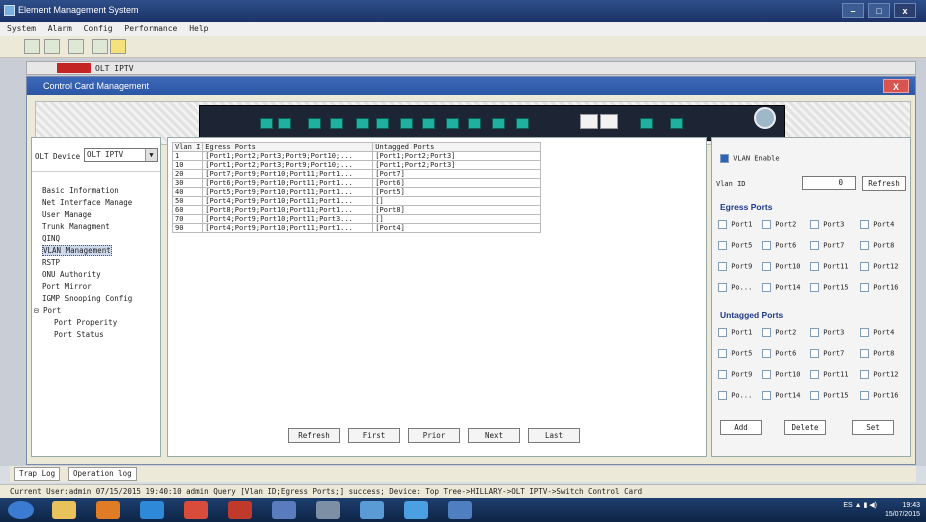 Image resolution: width=926 pixels, height=522 pixels. Describe the element at coordinates (735, 224) in the screenshot. I see `egress-port-checkbox: Port1` at that location.